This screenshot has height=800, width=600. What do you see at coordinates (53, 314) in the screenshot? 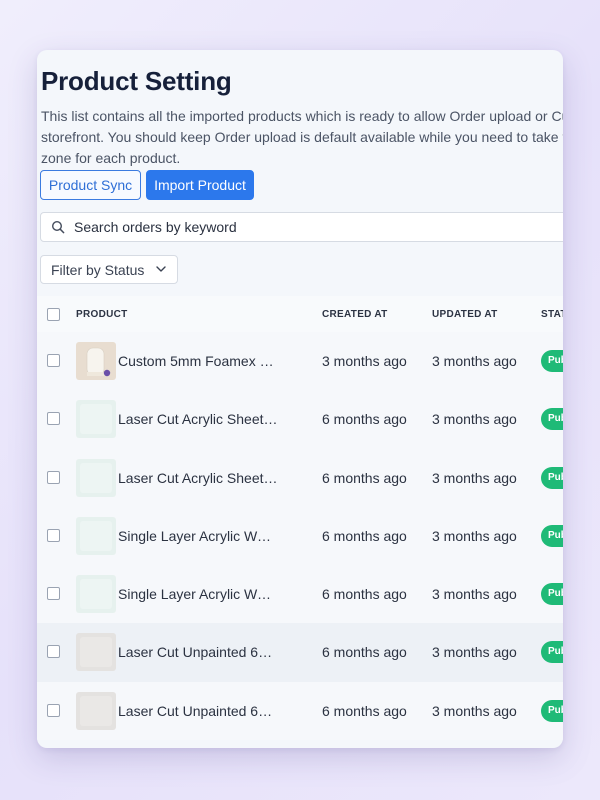
I see `select-all-checkbox` at bounding box center [53, 314].